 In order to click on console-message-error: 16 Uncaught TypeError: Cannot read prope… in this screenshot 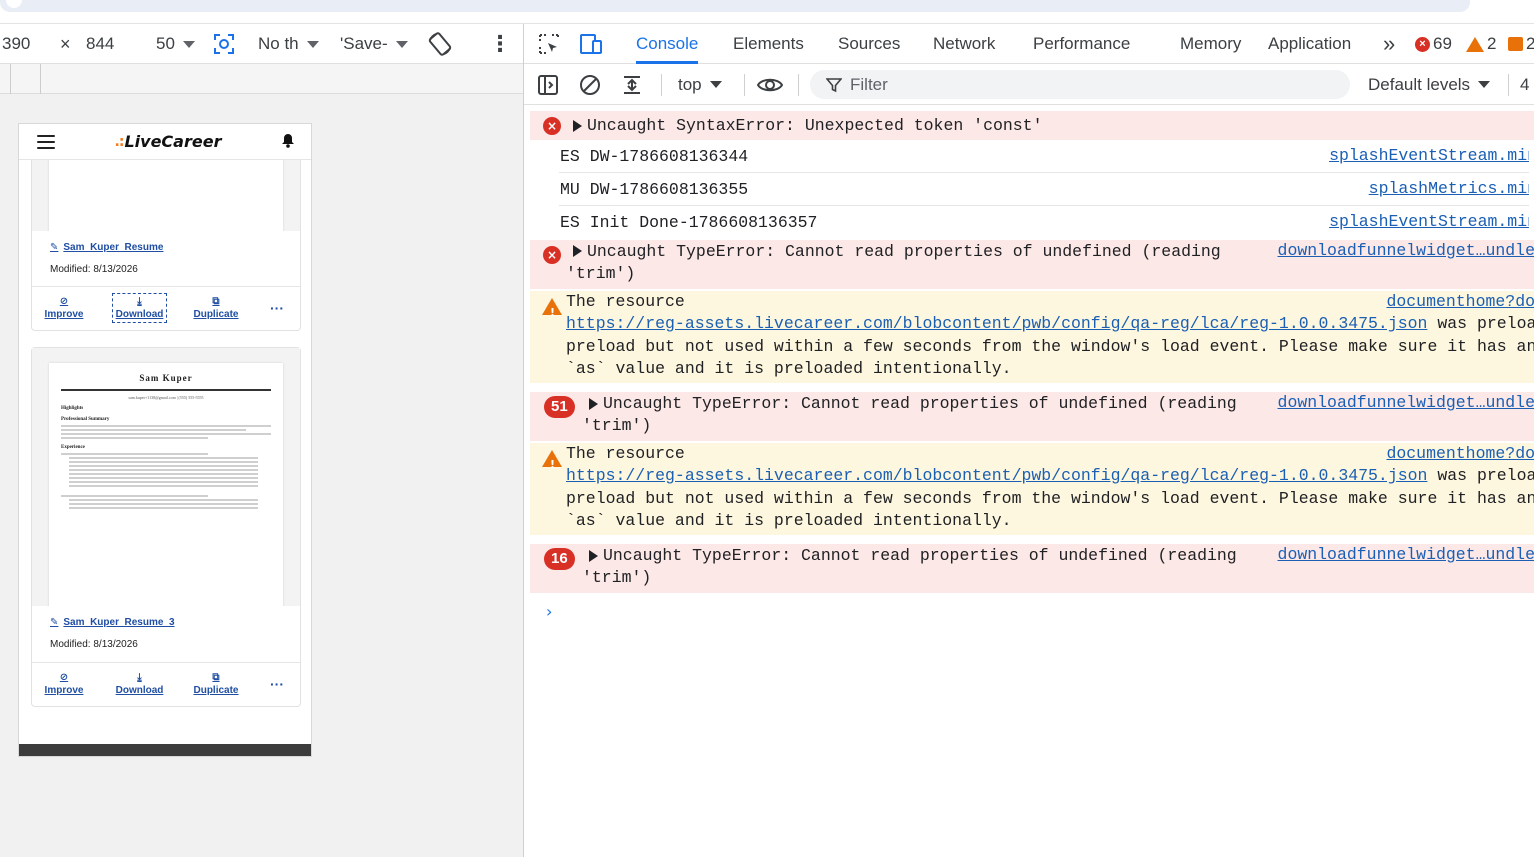, I will do `click(1032, 568)`.